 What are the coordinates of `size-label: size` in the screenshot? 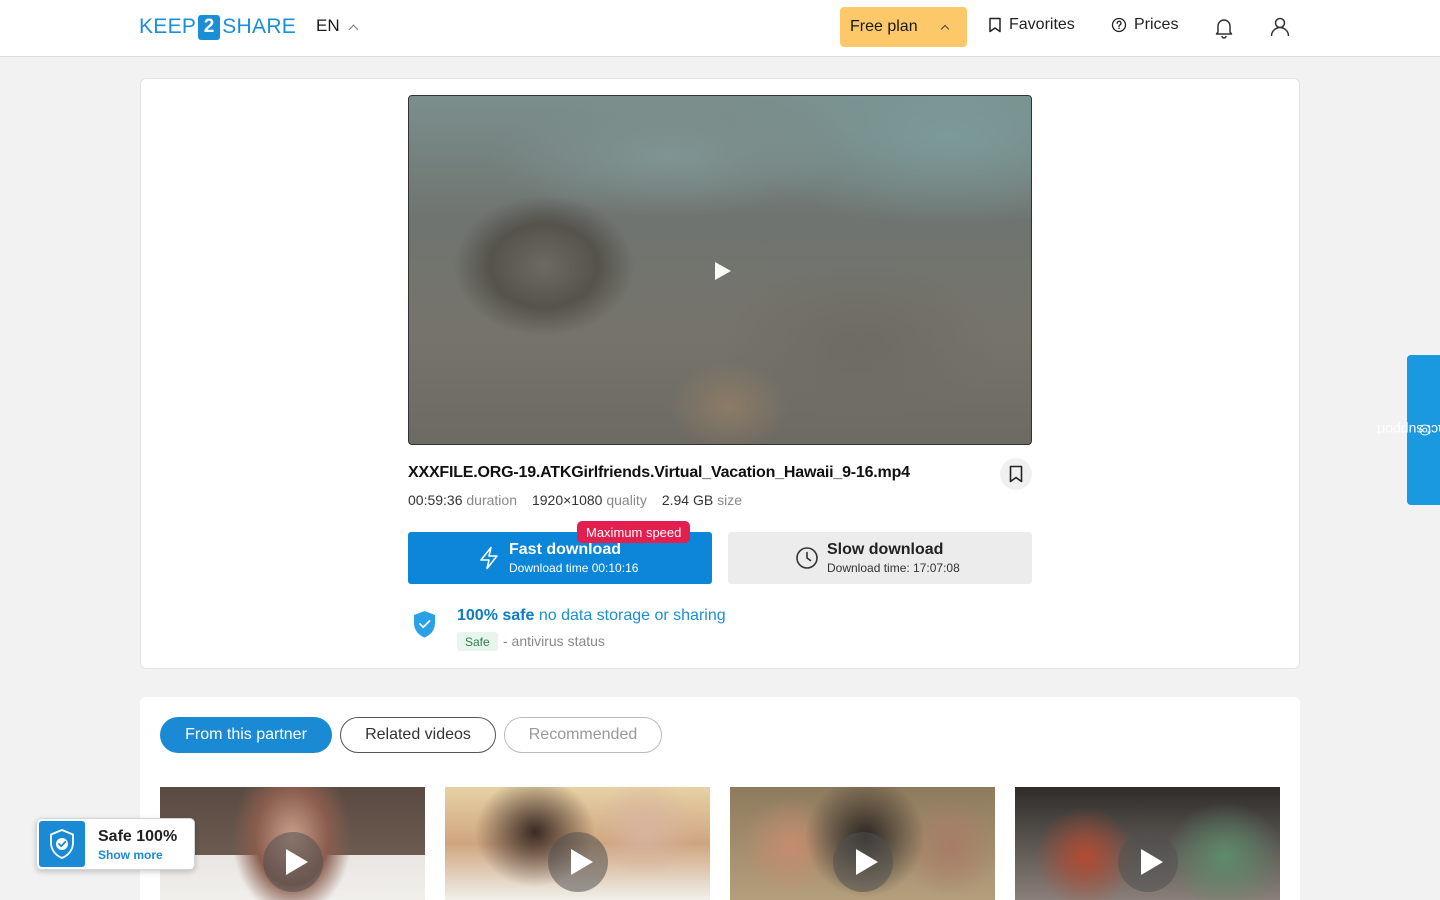 It's located at (729, 500).